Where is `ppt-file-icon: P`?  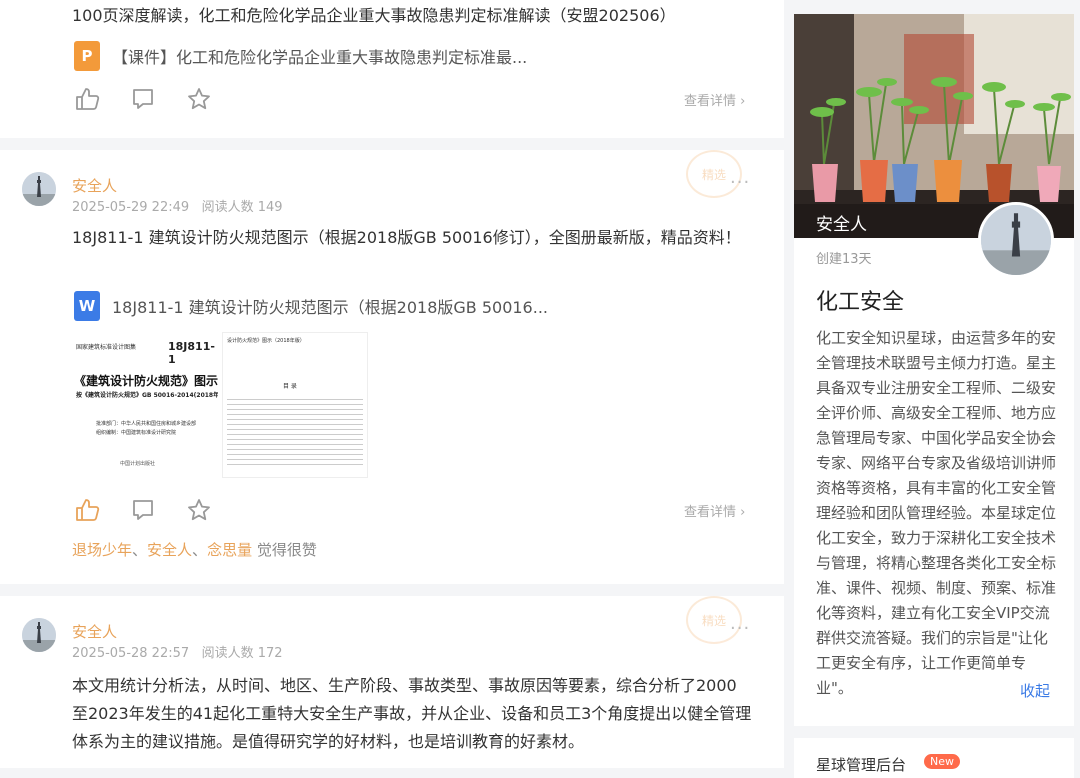
ppt-file-icon: P is located at coordinates (87, 56).